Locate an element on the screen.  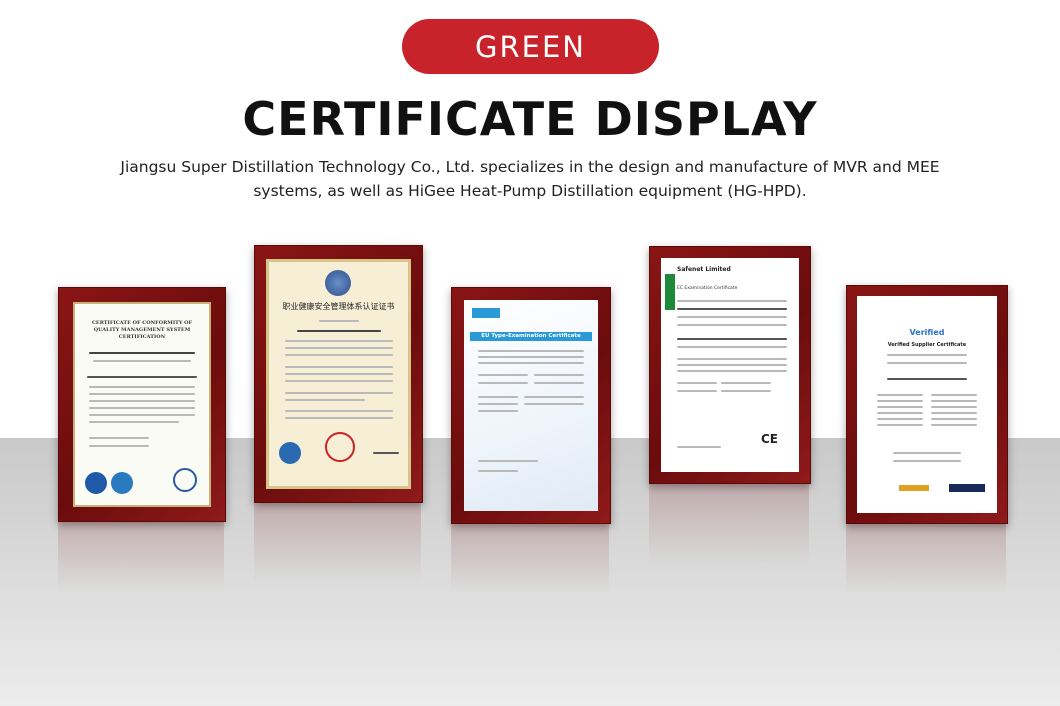
certificate-frame-2: 职业健康安全管理体系认证证书 is located at coordinates (338, 374).